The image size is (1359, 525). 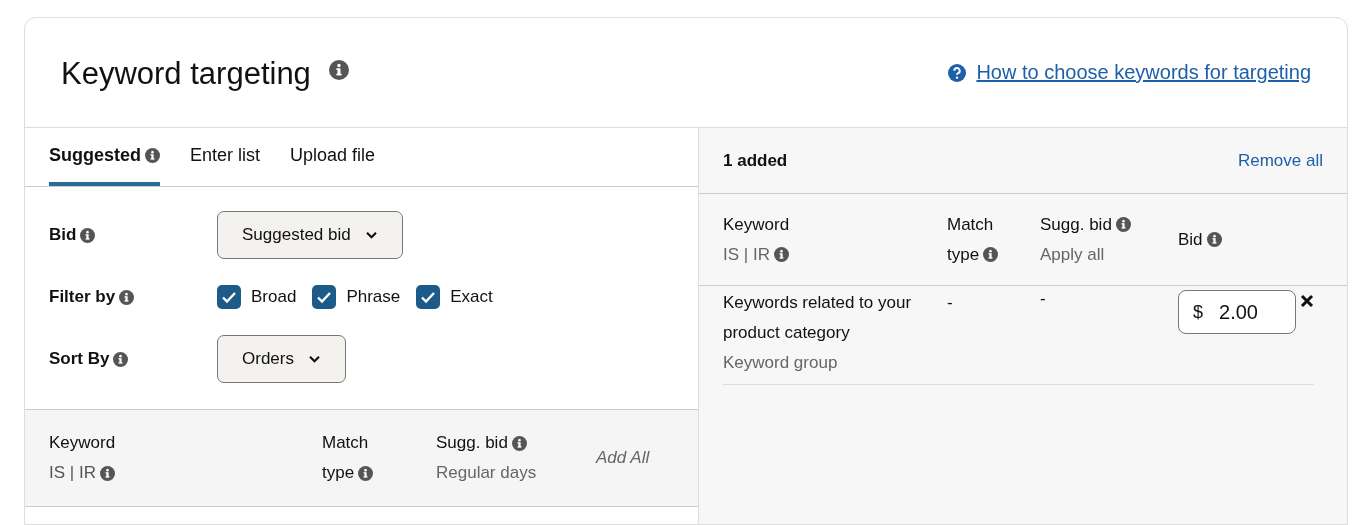 What do you see at coordinates (310, 235) in the screenshot?
I see `dropdown: Suggested bid` at bounding box center [310, 235].